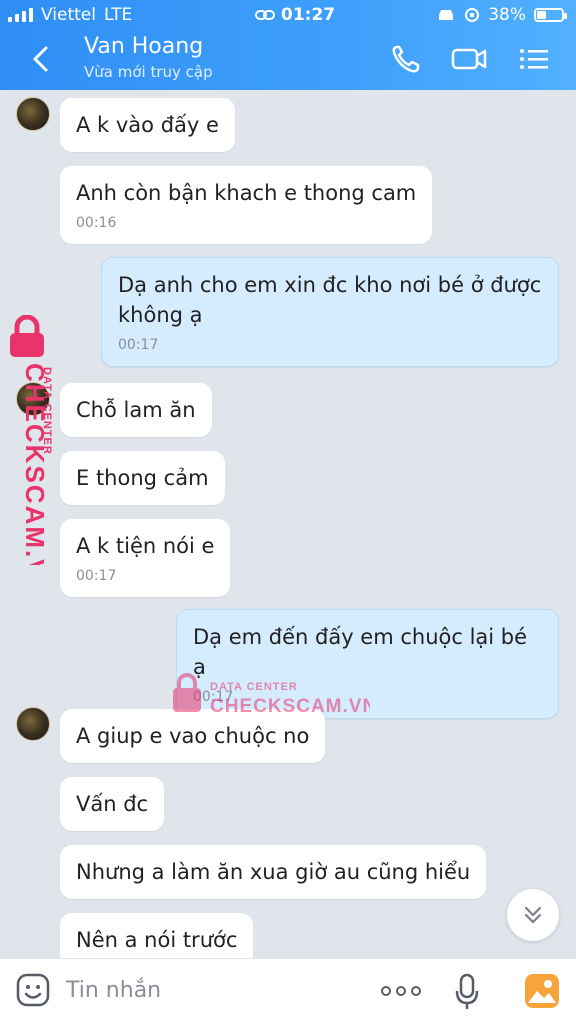 This screenshot has height=1024, width=576. What do you see at coordinates (118, 15) in the screenshot?
I see `network-label: LTE` at bounding box center [118, 15].